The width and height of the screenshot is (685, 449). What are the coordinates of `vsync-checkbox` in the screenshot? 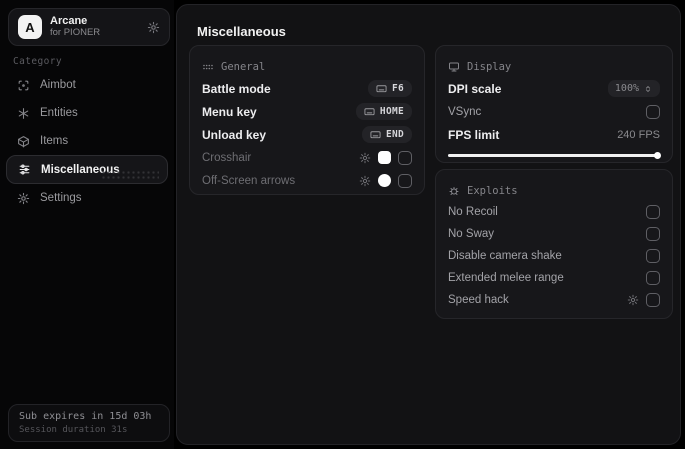 It's located at (653, 111).